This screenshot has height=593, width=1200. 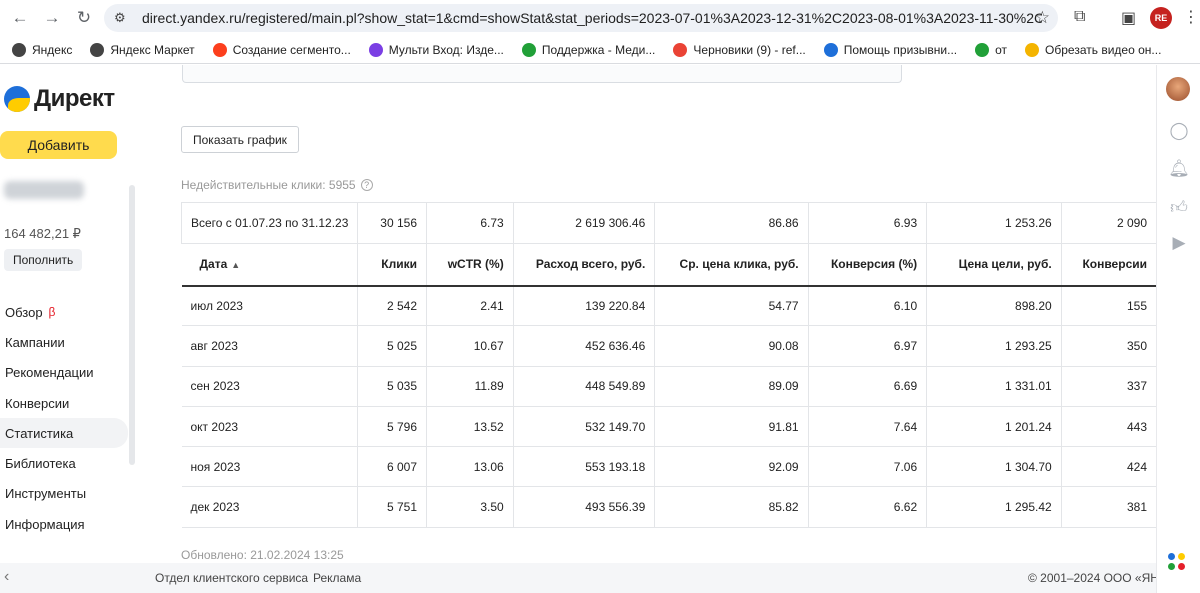 I want to click on invalid-clicks-text: Недействительные клики: 5955, so click(x=268, y=185).